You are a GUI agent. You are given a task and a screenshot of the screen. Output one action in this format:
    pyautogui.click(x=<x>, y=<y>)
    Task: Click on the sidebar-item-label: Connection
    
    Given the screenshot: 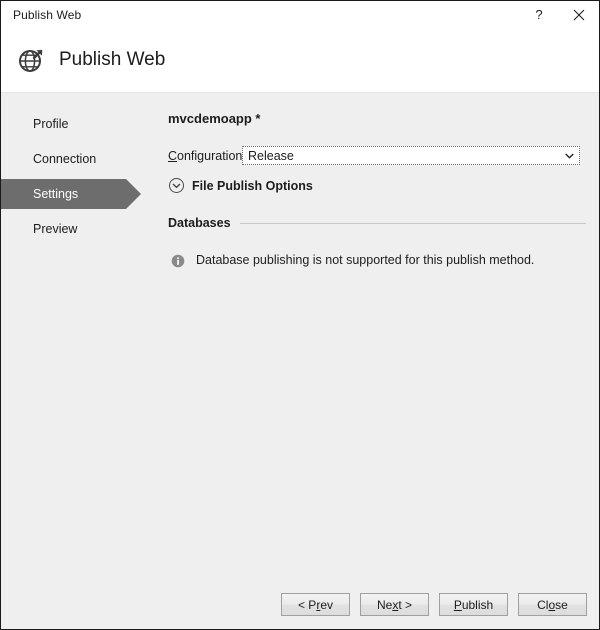 What is the action you would take?
    pyautogui.click(x=65, y=159)
    